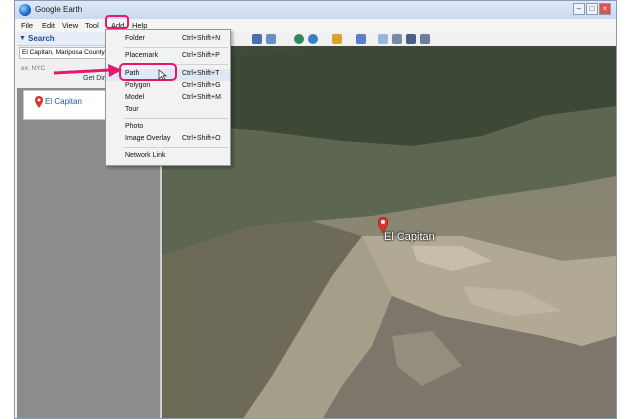  I want to click on maximize-button: □, so click(592, 9).